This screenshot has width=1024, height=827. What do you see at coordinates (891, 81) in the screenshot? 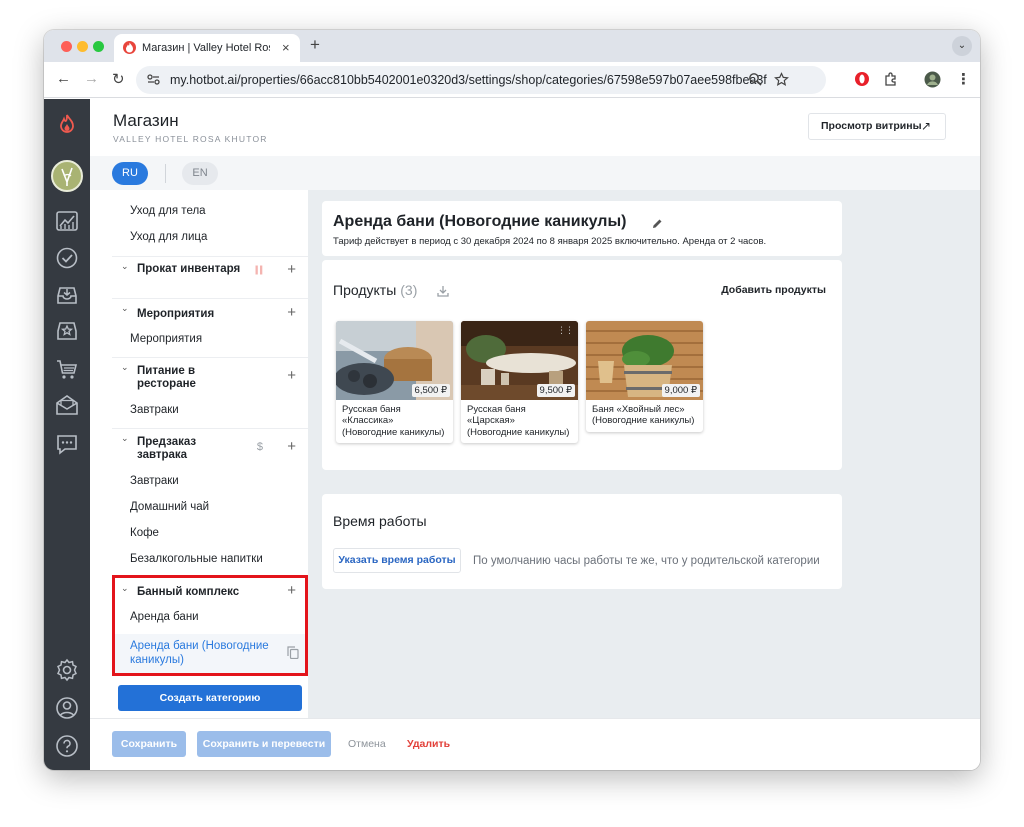
I see `extensions-puzzle-icon` at bounding box center [891, 81].